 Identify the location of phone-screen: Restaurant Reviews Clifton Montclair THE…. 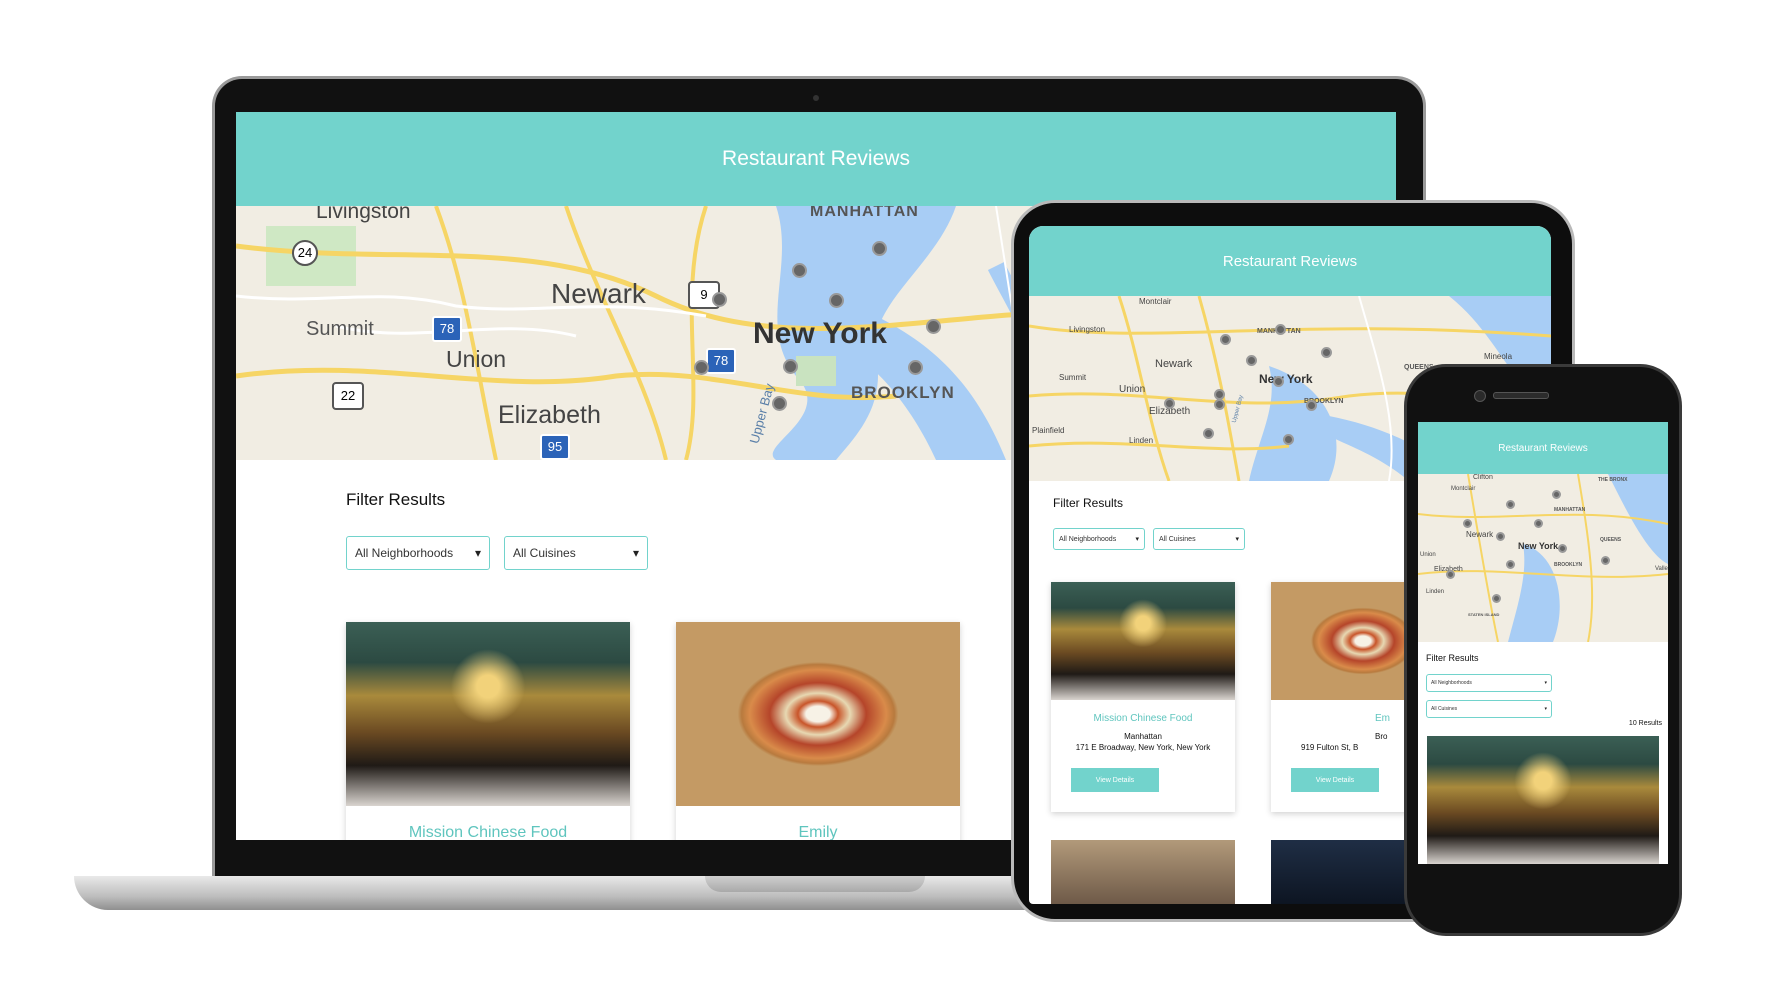
(1543, 643).